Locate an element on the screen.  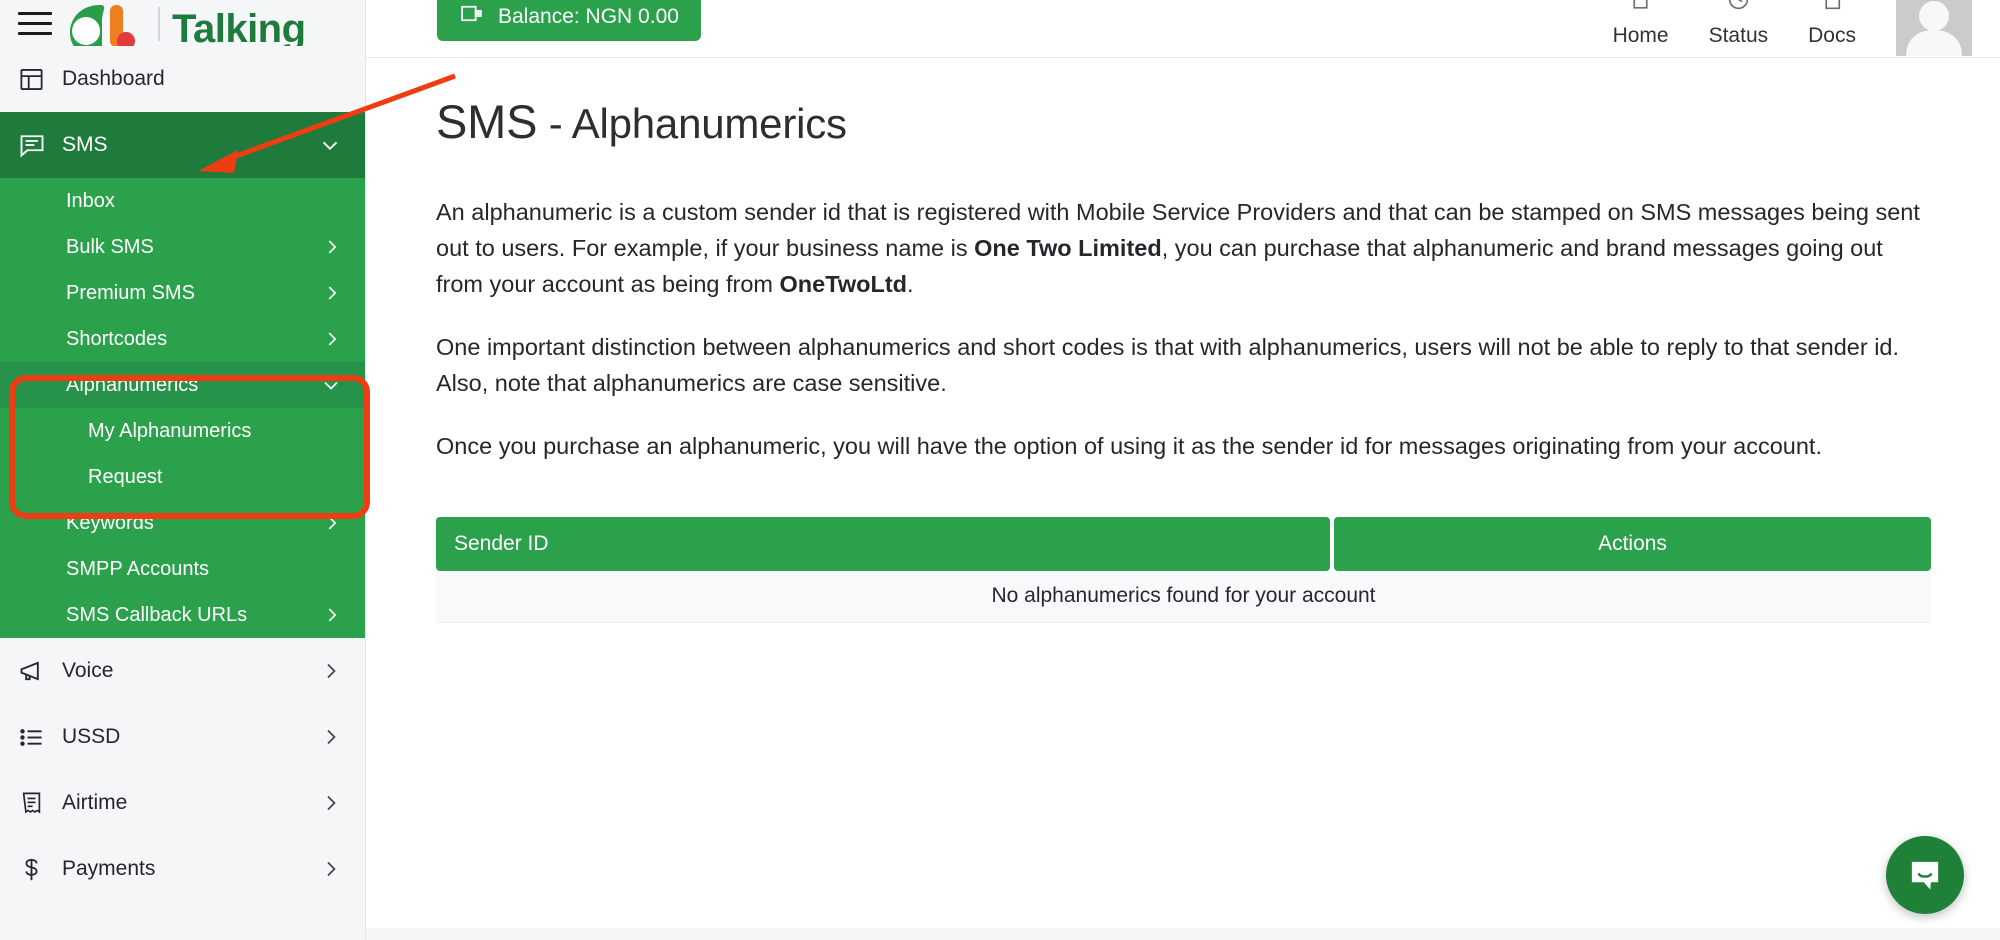
column-header-actions: Actions is located at coordinates (1632, 543).